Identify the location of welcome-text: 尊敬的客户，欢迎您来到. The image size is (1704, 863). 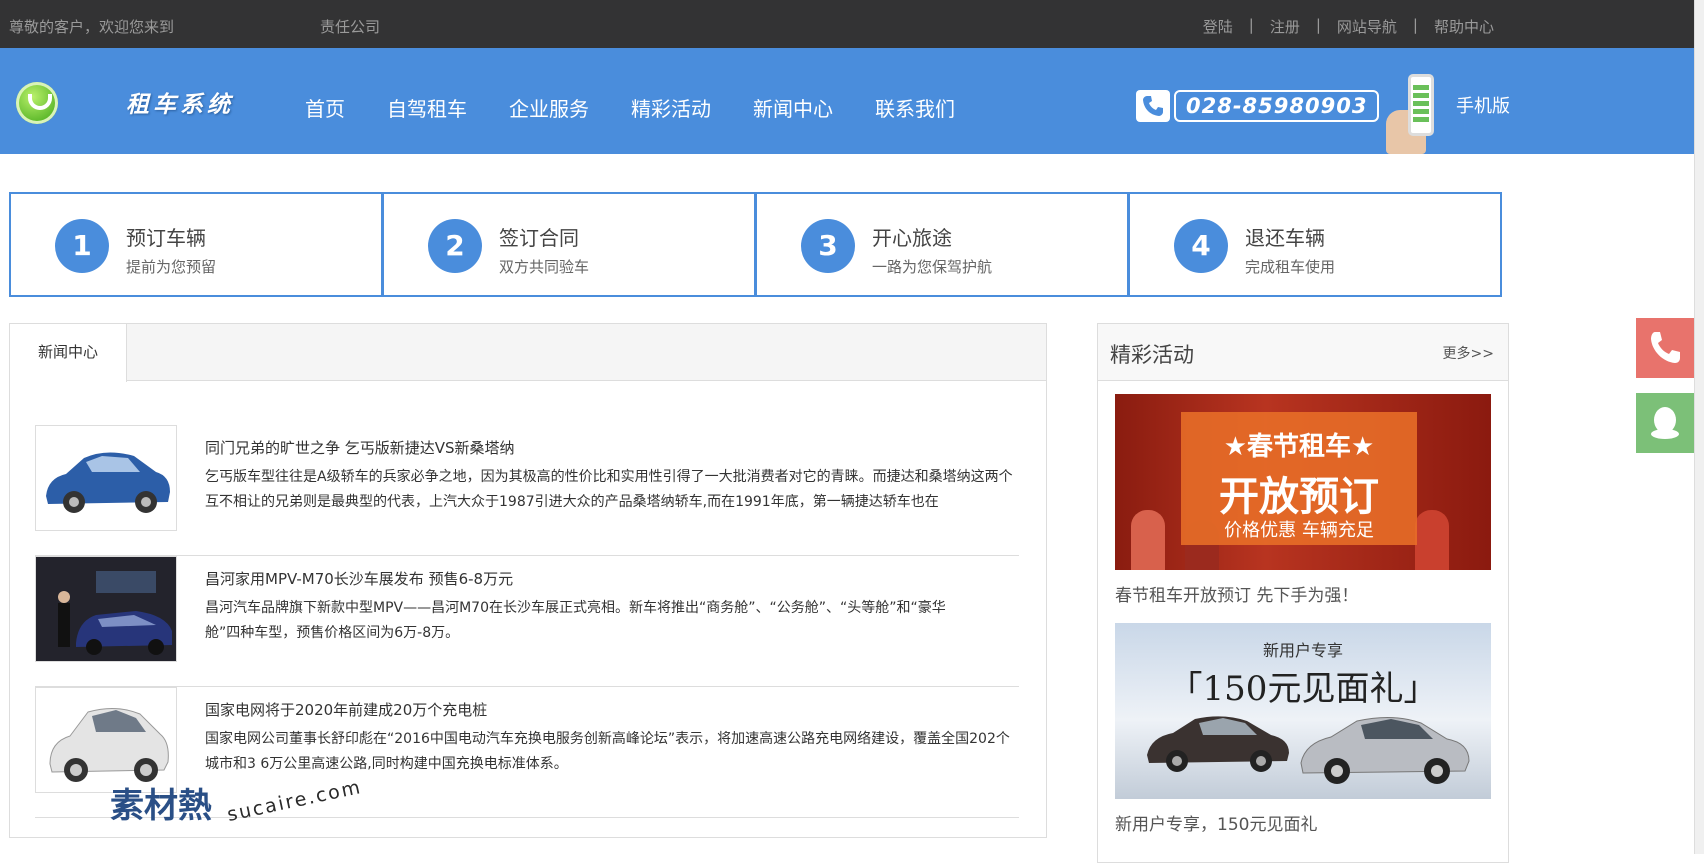
(92, 27).